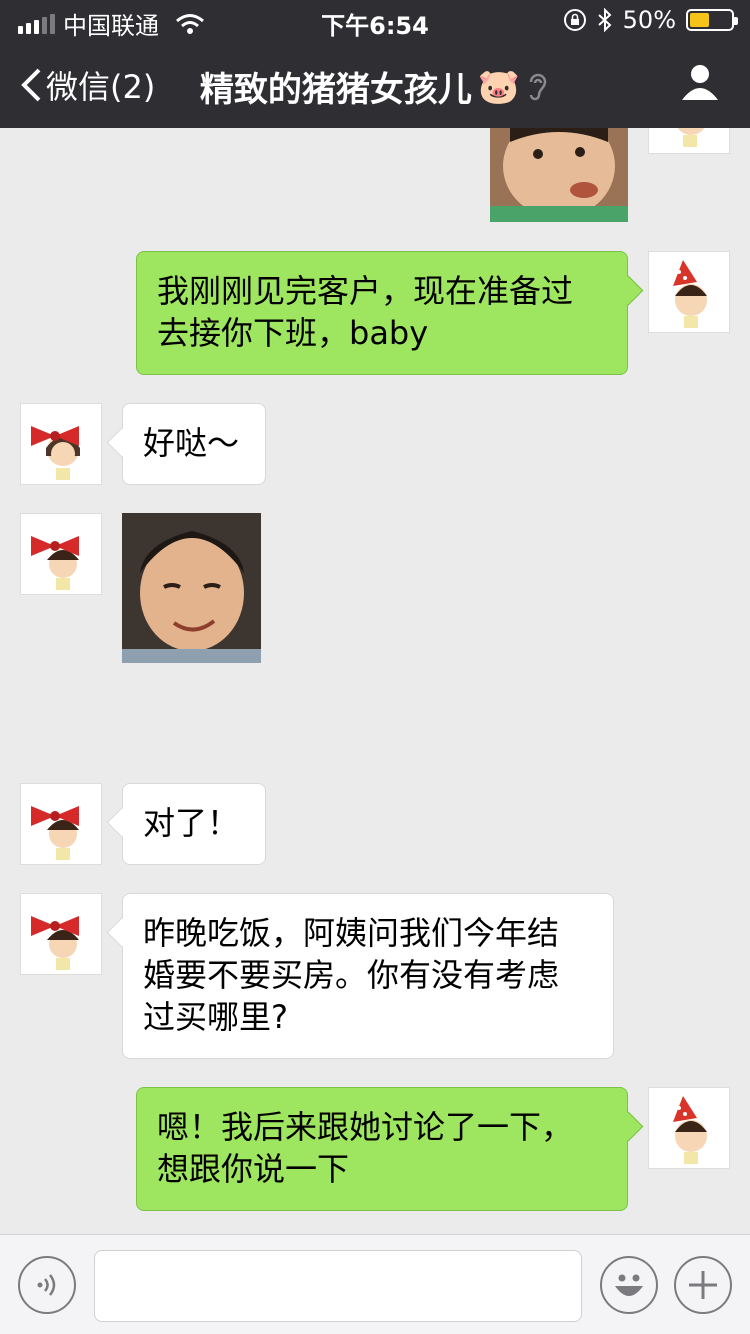 The width and height of the screenshot is (750, 1334). I want to click on more-button, so click(703, 1285).